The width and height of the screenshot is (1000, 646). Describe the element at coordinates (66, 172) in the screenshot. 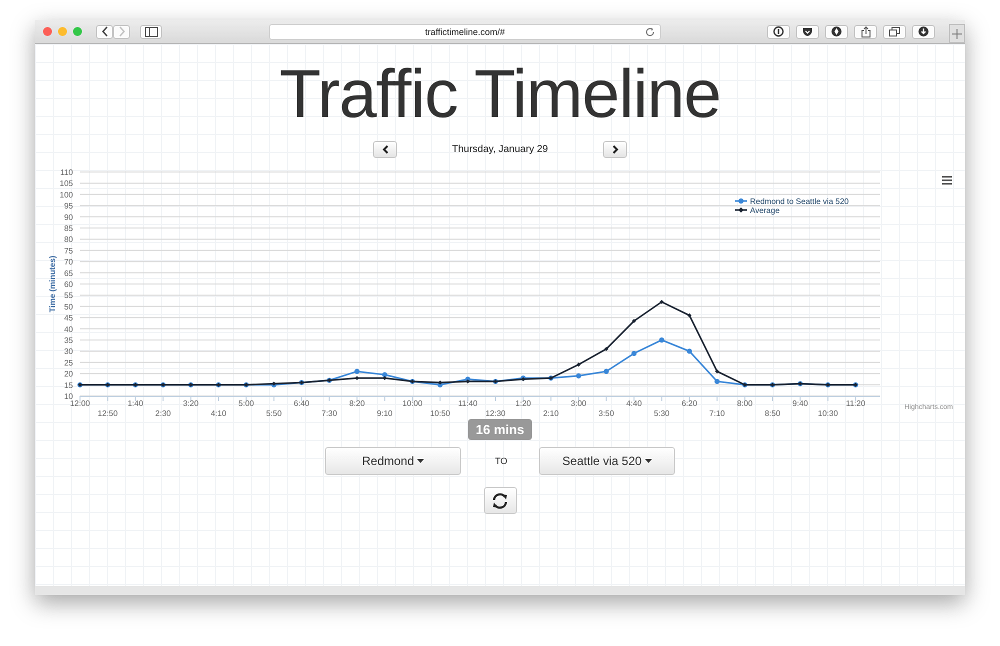

I see `y-axis-label: 110` at that location.